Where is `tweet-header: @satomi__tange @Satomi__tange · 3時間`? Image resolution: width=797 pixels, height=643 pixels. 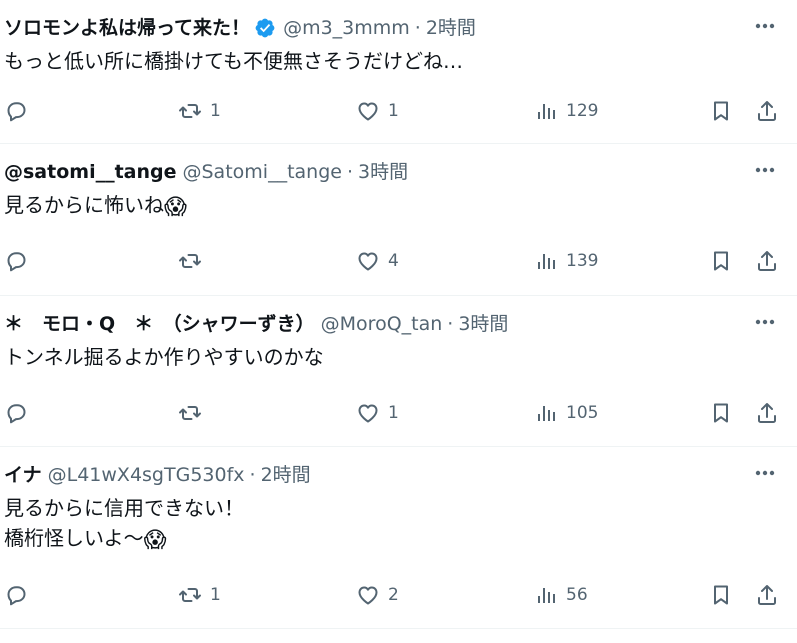 tweet-header: @satomi__tange @Satomi__tange · 3時間 is located at coordinates (370, 172).